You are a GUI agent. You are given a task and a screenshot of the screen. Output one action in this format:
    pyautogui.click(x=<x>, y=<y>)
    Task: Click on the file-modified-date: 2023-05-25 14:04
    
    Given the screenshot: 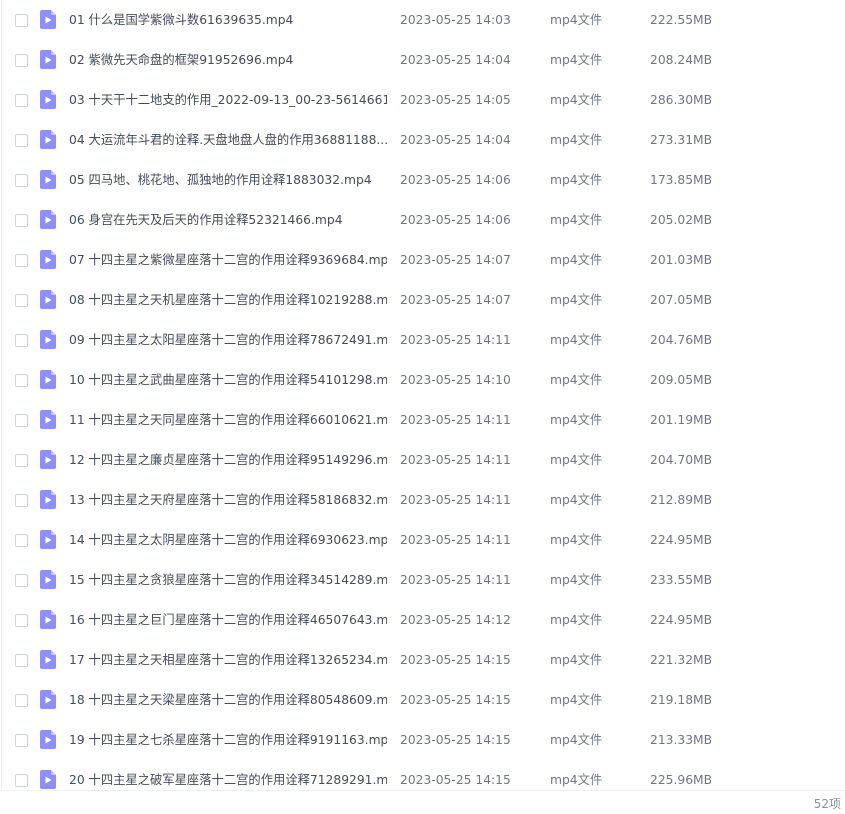 What is the action you would take?
    pyautogui.click(x=455, y=140)
    